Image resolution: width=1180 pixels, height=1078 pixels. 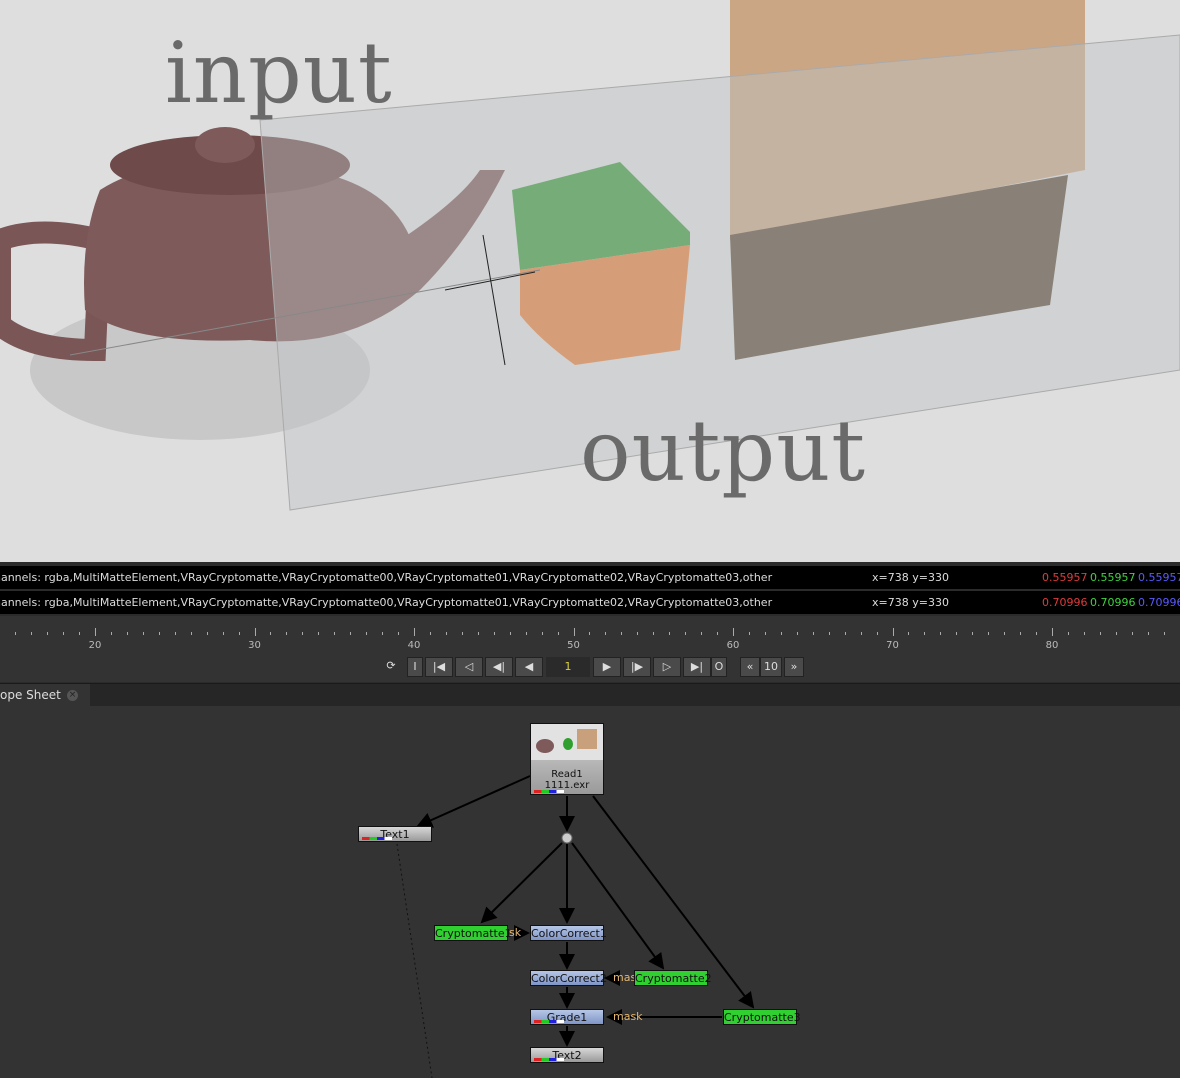 I want to click on node-label: ColorCorrect1, so click(x=569, y=933).